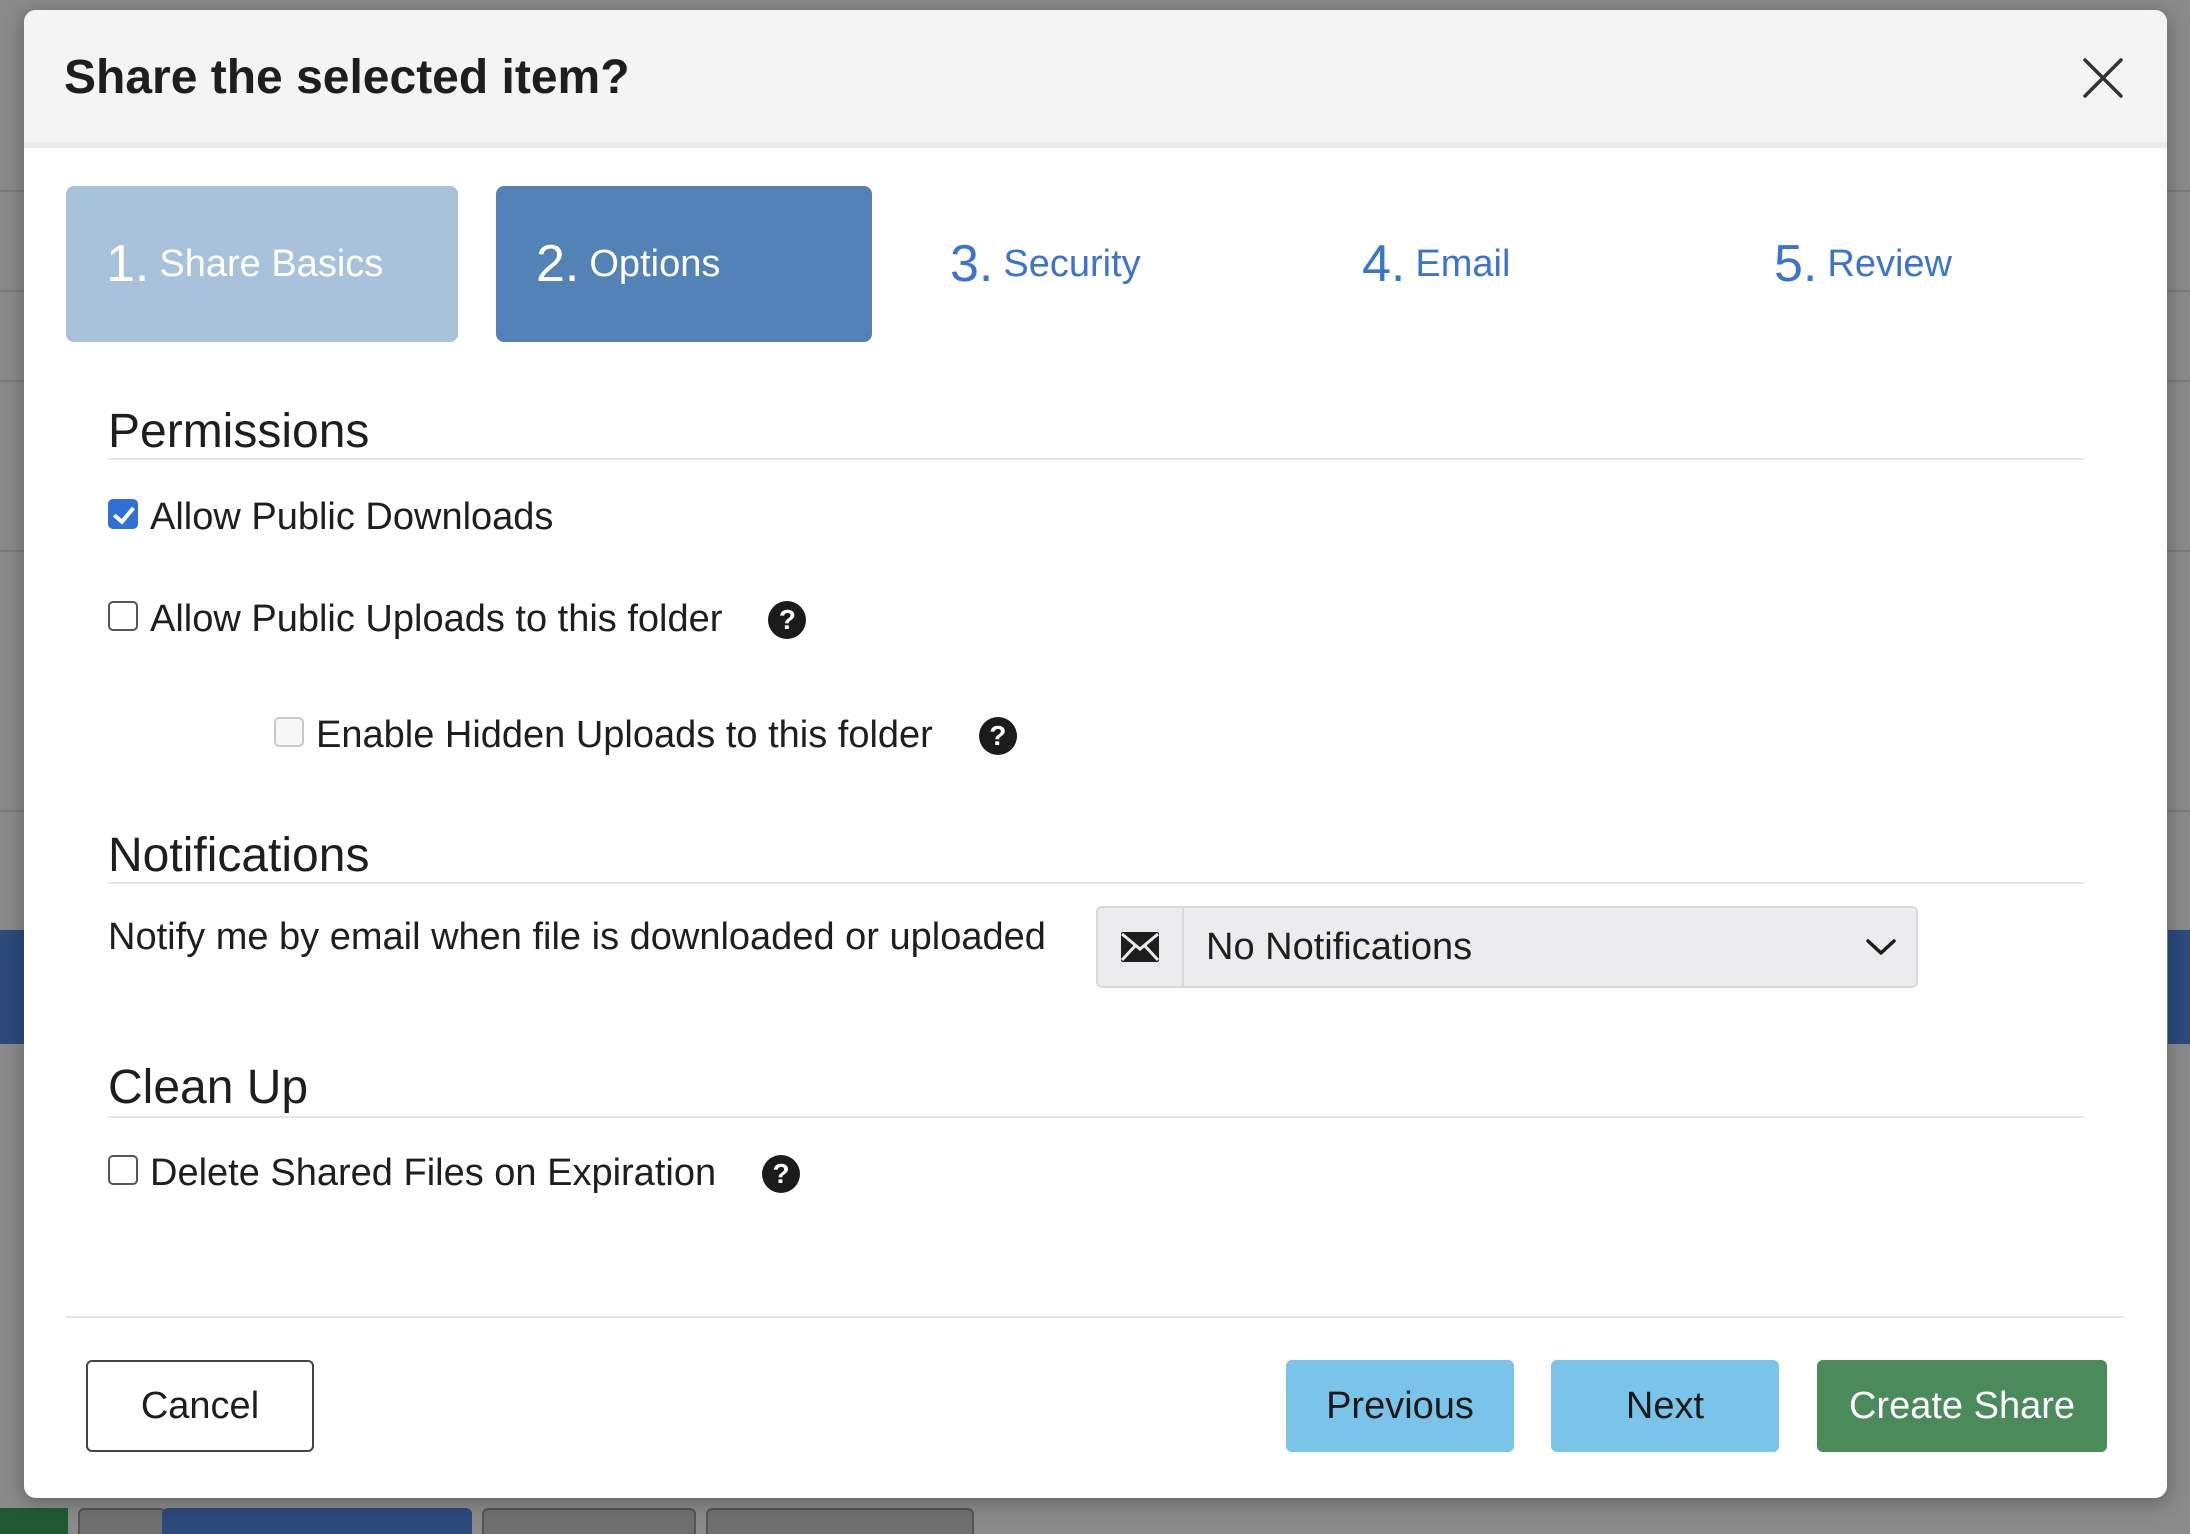 The image size is (2190, 1534). Describe the element at coordinates (1889, 263) in the screenshot. I see `step-label: Review` at that location.